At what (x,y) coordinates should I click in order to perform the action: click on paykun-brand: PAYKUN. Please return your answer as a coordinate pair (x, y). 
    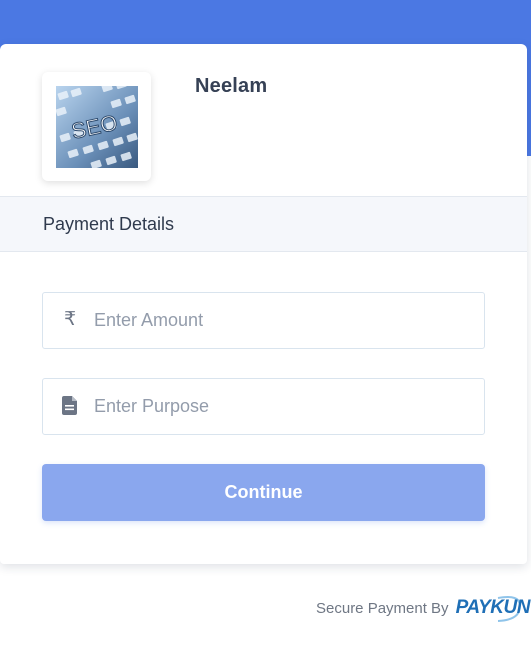
    Looking at the image, I should click on (493, 607).